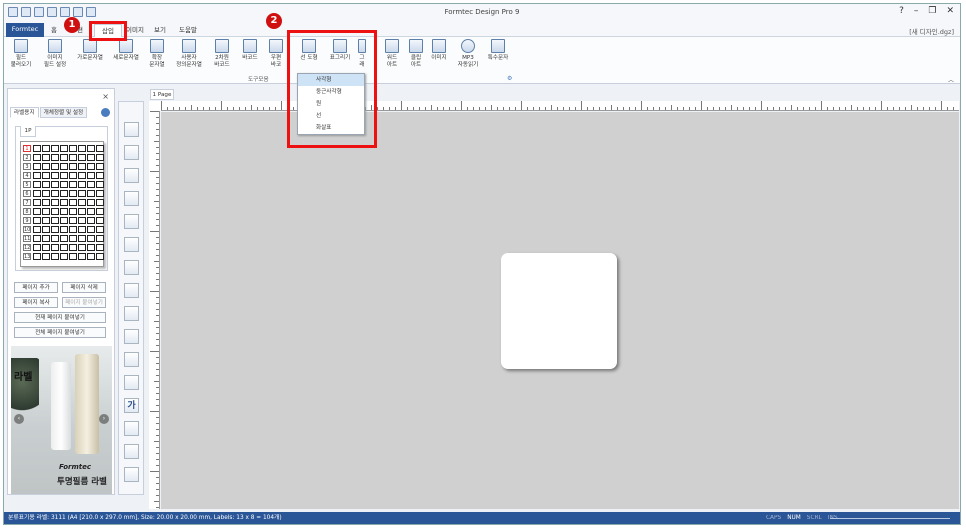 This screenshot has height=530, width=966. I want to click on copy-page-button: 페이지 복사, so click(36, 302).